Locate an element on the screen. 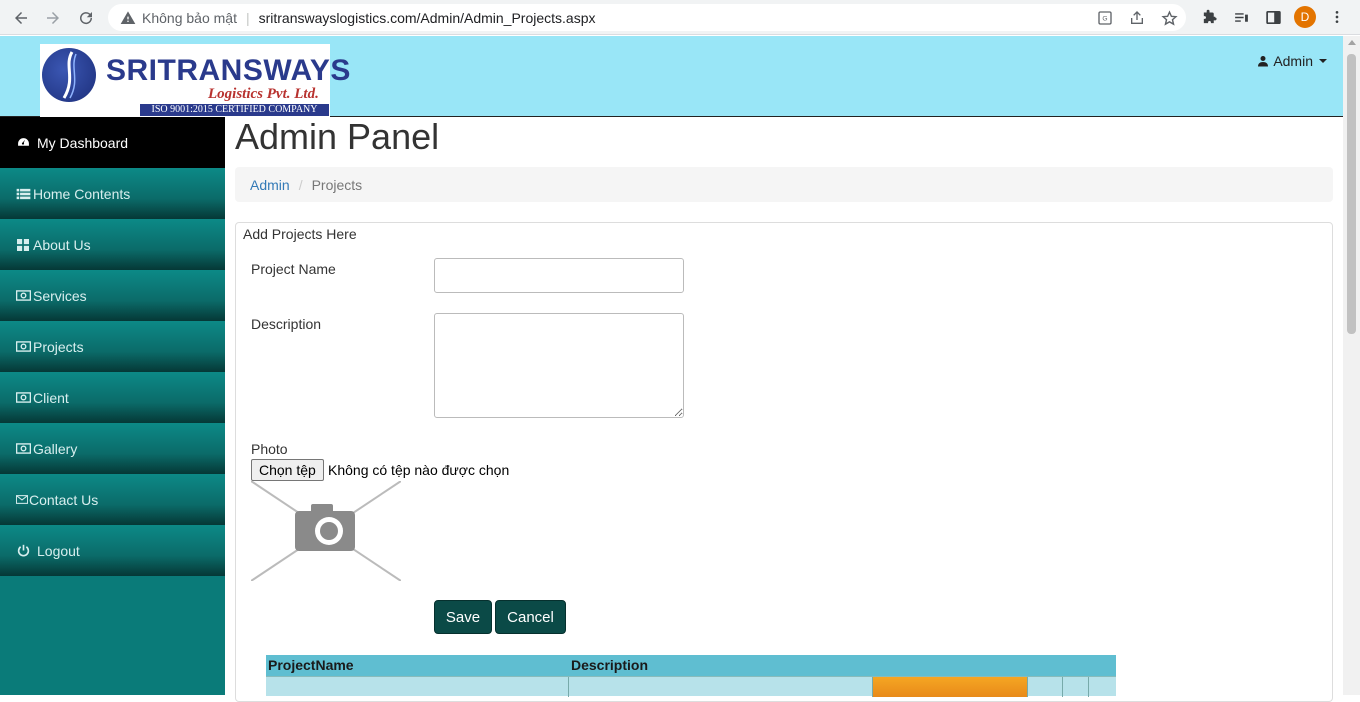 The height and width of the screenshot is (702, 1360). sidebar-item-gallery: Gallery is located at coordinates (112, 448).